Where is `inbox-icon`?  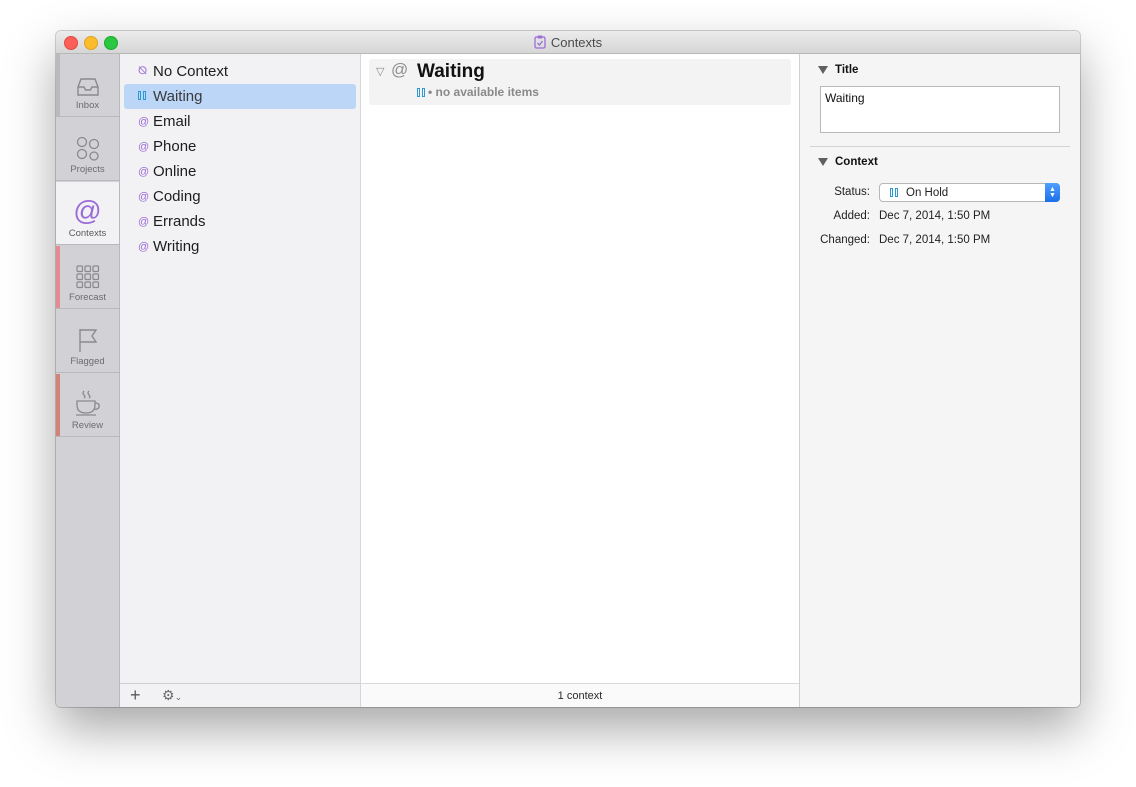 inbox-icon is located at coordinates (87, 87).